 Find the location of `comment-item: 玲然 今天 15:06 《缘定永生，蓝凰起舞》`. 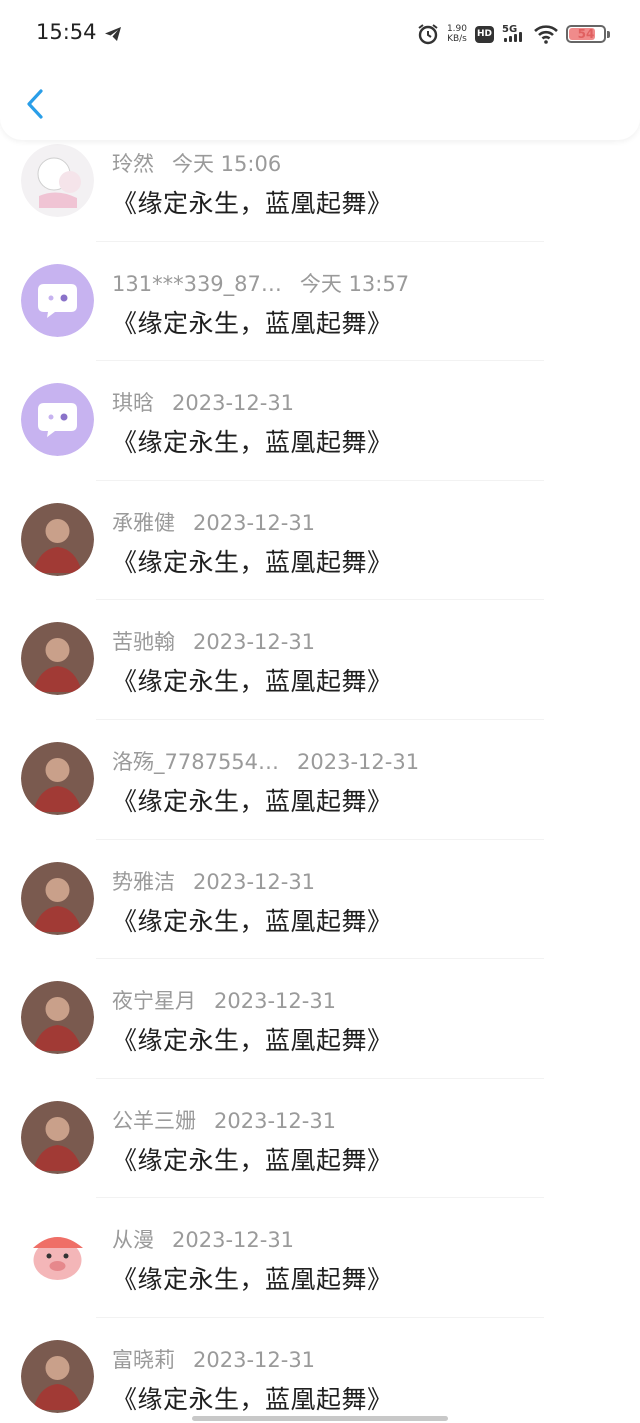

comment-item: 玲然 今天 15:06 《缘定永生，蓝凰起舞》 is located at coordinates (320, 200).